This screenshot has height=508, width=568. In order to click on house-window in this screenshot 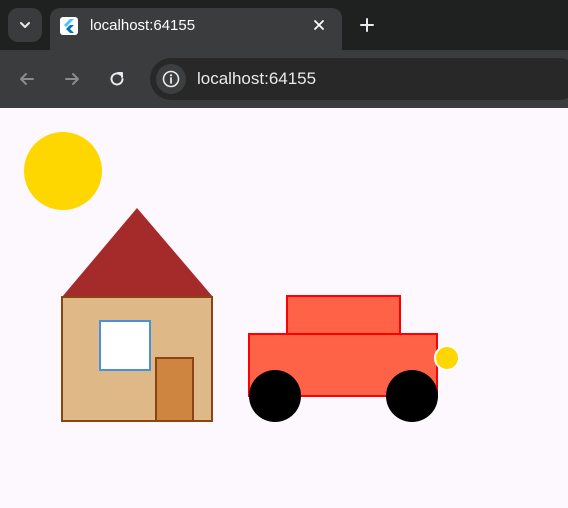, I will do `click(125, 345)`.